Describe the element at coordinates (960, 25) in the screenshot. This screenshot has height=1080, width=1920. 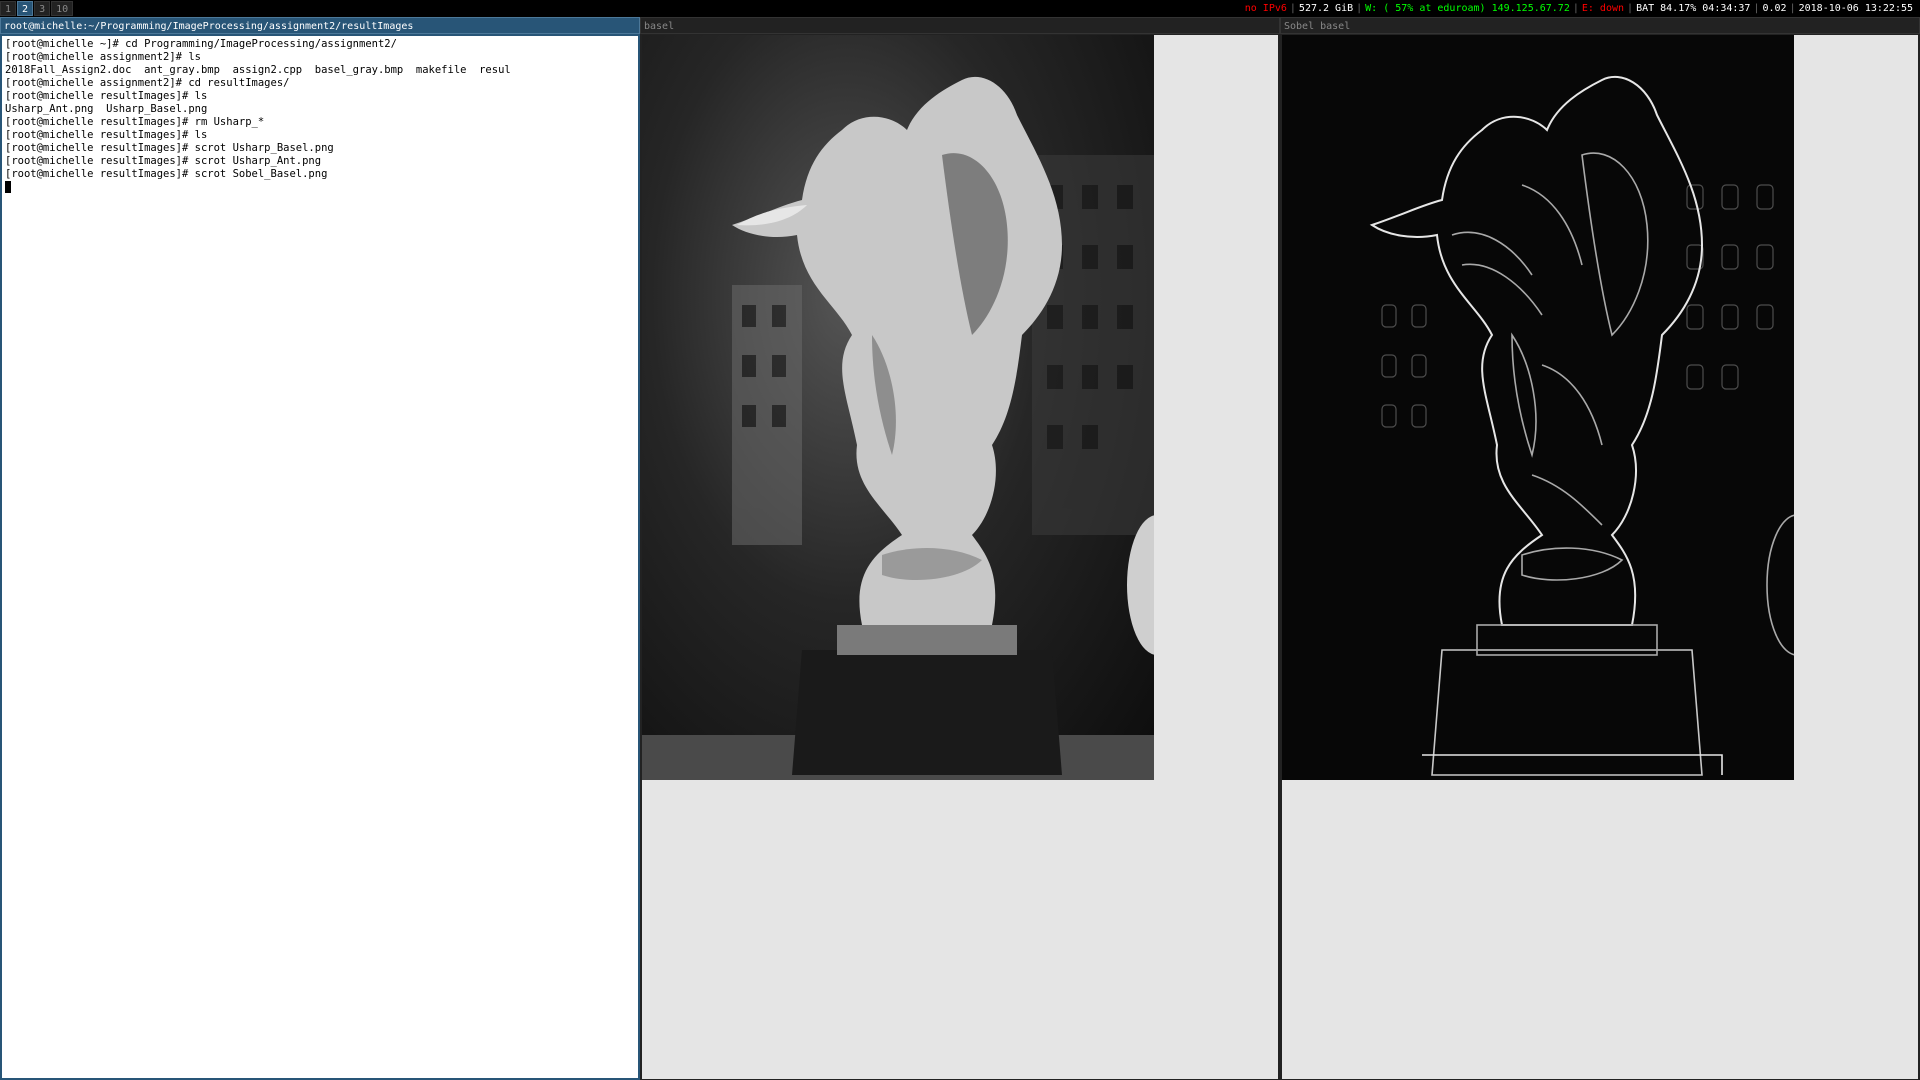
I see `image-viewer-title-bar: basel` at that location.